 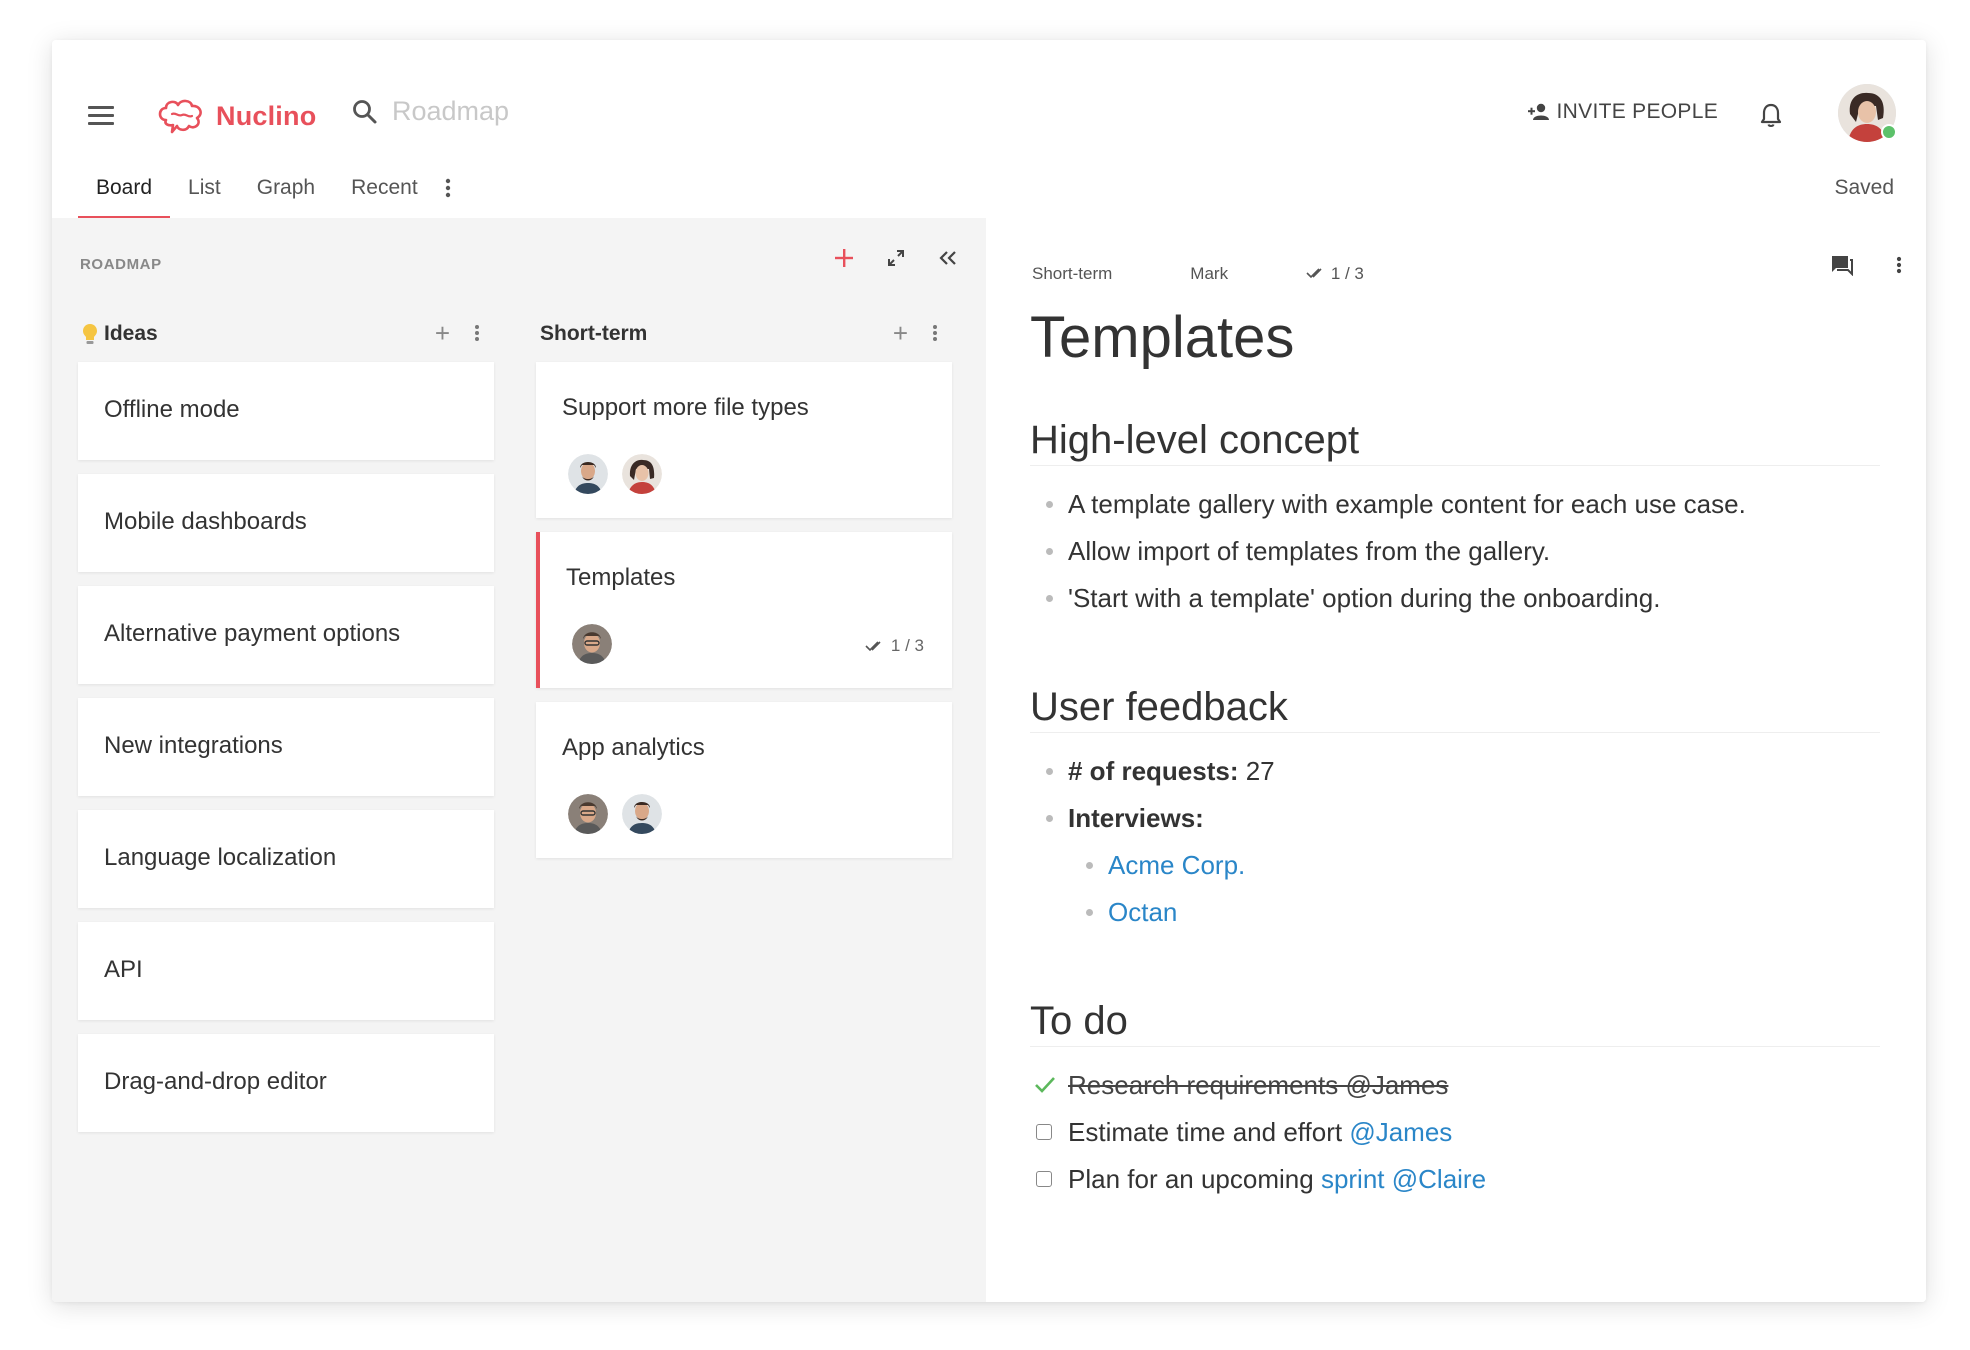 I want to click on todo-text: Estimate time and effort, so click(x=1209, y=1132).